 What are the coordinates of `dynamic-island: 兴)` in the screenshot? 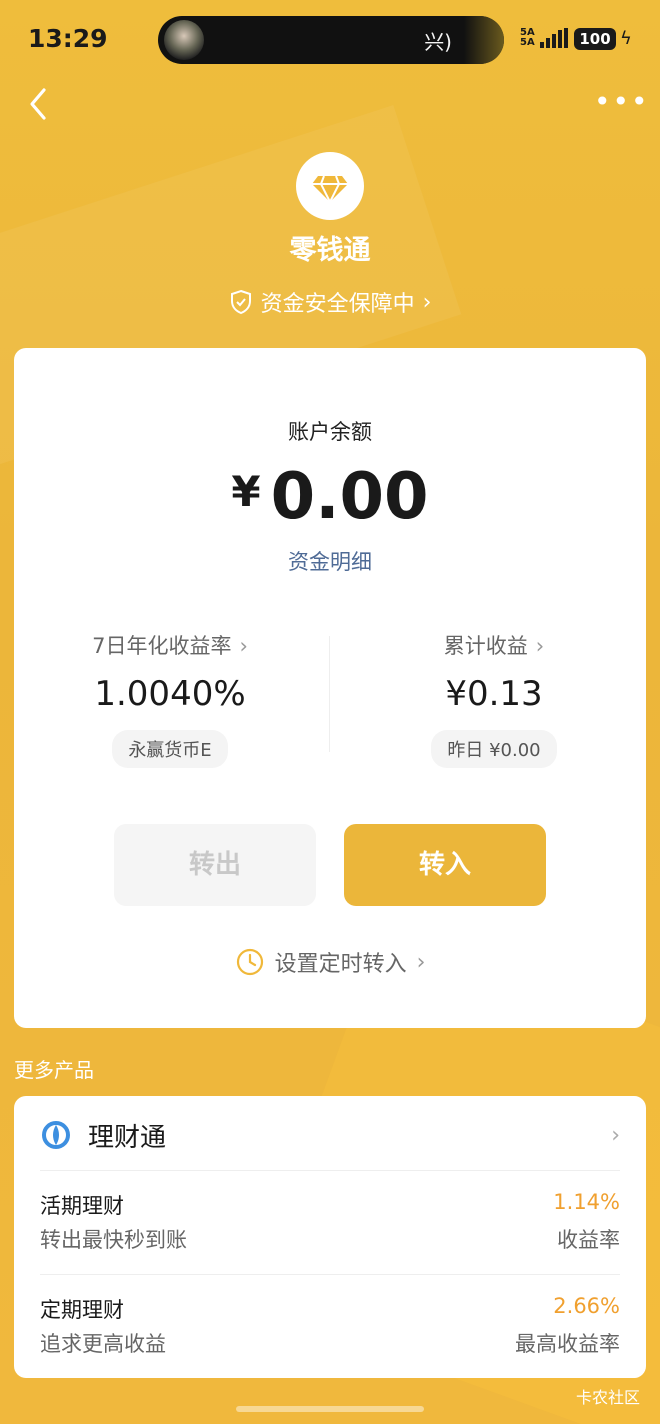 It's located at (331, 40).